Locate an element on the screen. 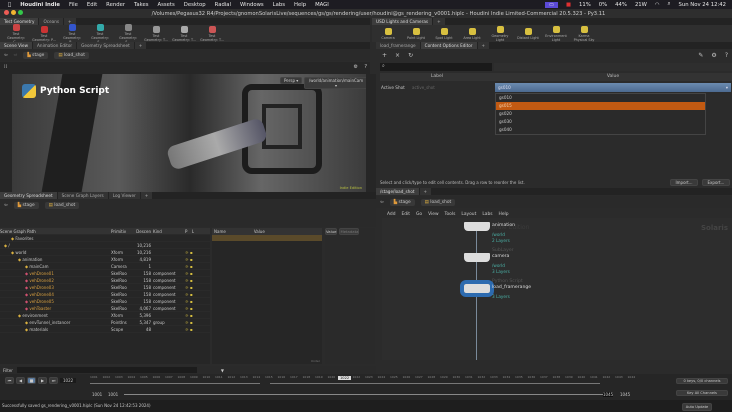  table-row: ◆ /10,216 is located at coordinates (105, 245).